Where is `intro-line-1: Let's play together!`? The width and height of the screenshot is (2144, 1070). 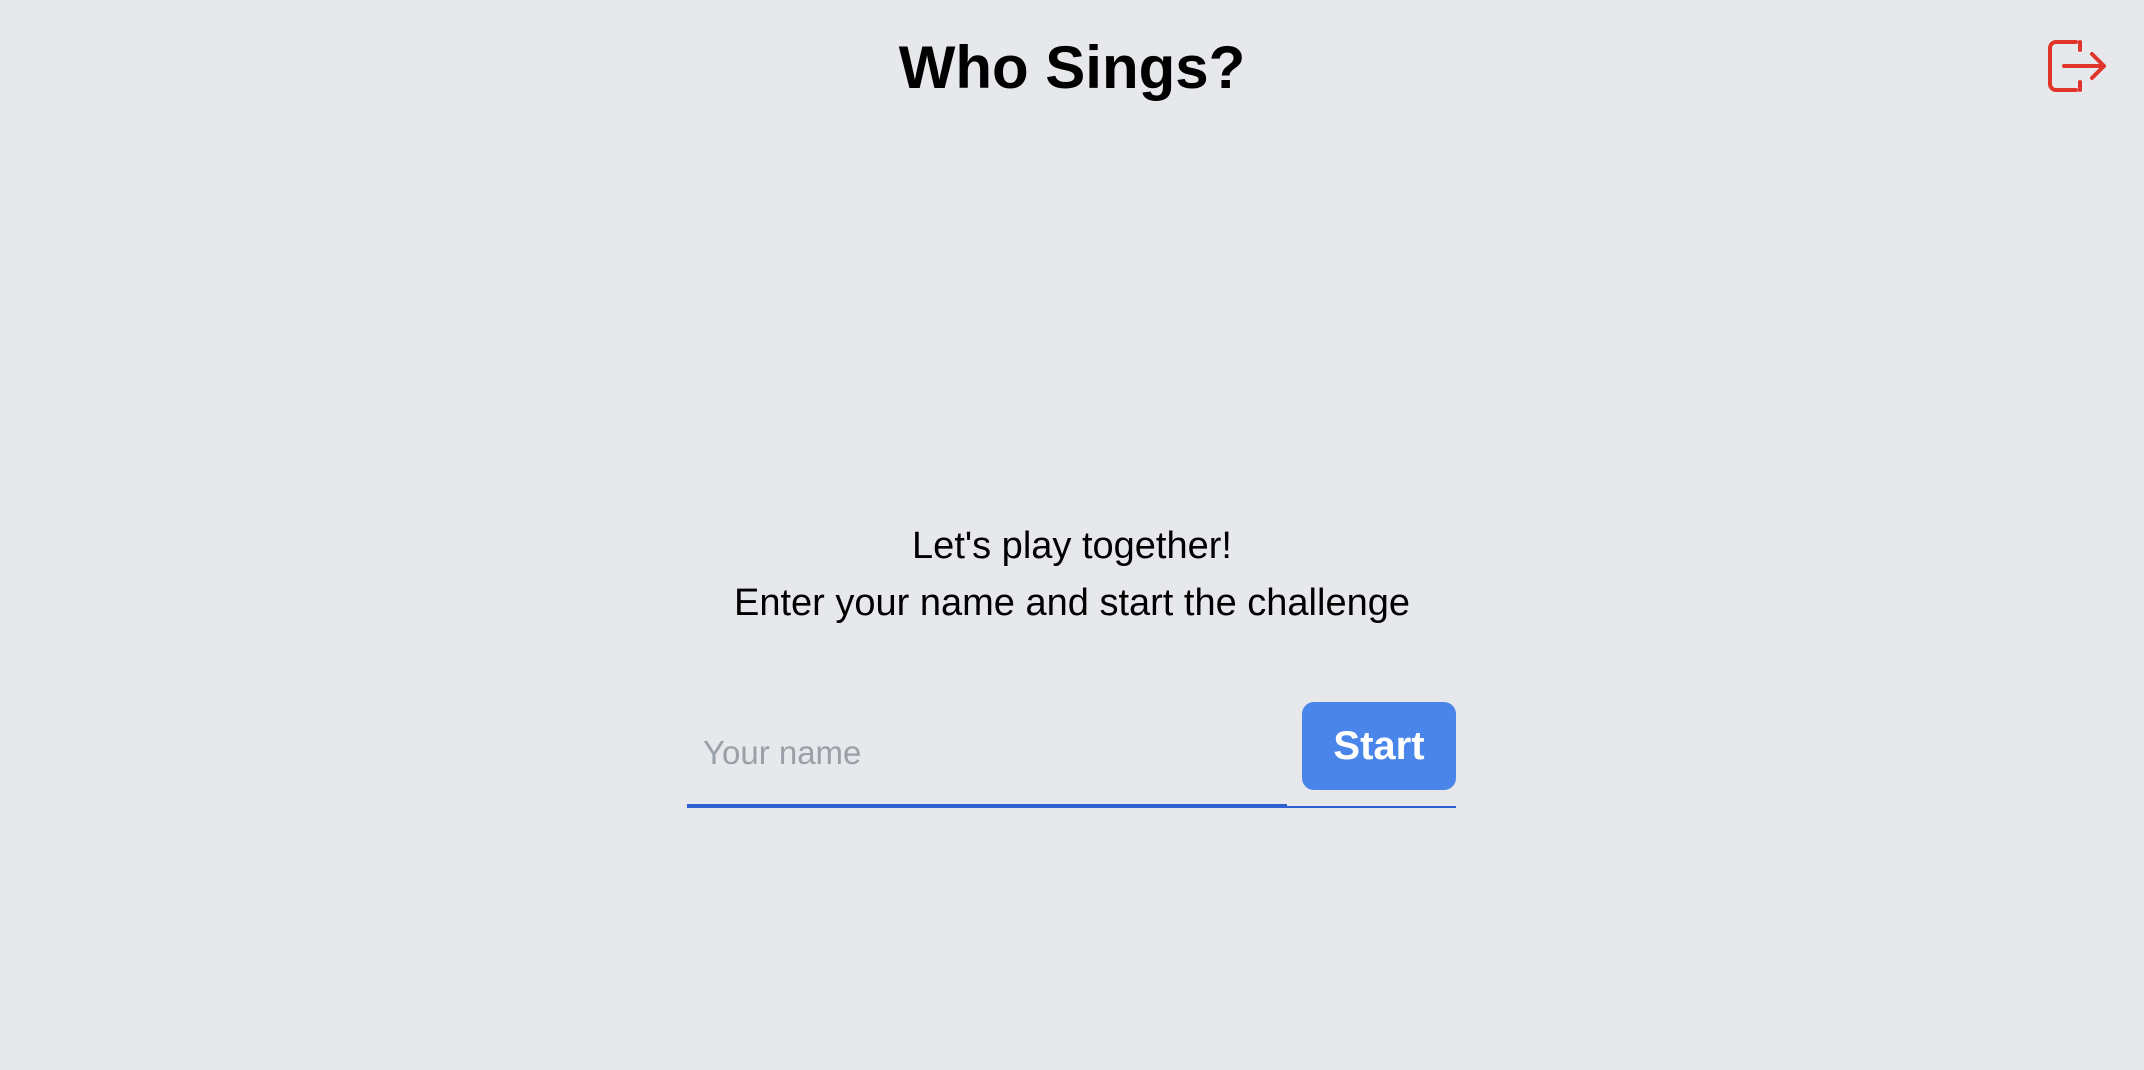
intro-line-1: Let's play together! is located at coordinates (1072, 546).